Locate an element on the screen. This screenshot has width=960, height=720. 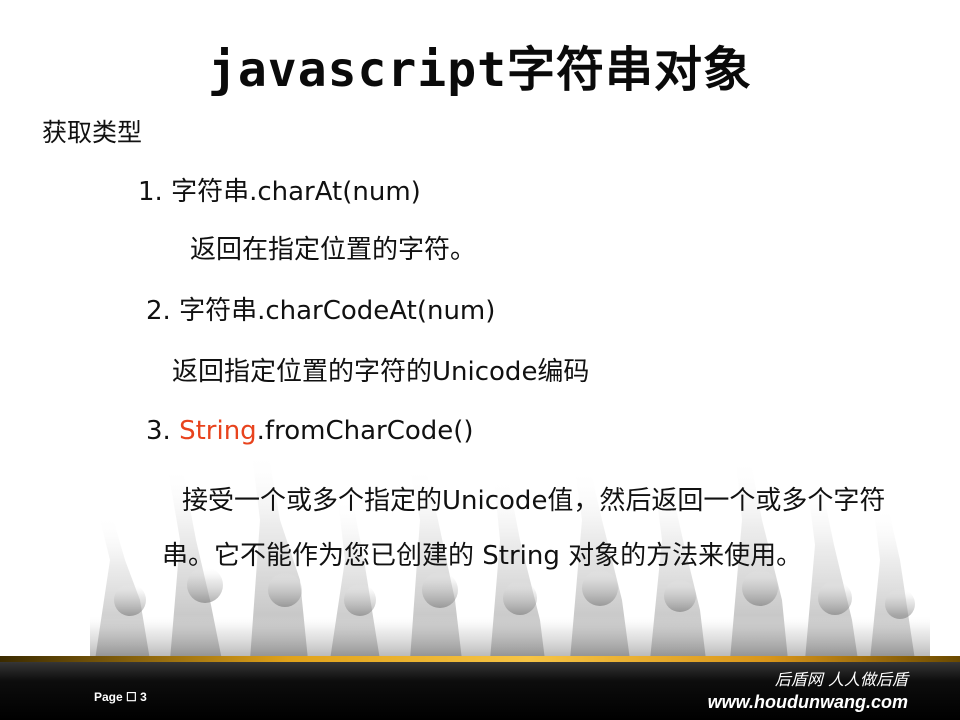
method-item-charat: 1. 字符串.charAt(num) is located at coordinates (279, 192).